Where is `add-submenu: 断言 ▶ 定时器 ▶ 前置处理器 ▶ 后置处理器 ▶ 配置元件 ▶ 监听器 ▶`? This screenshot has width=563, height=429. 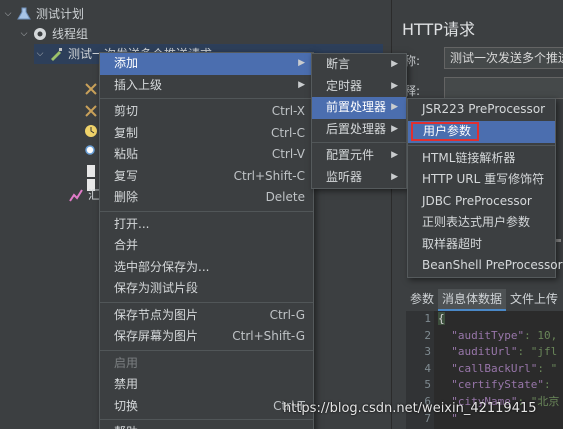 add-submenu: 断言 ▶ 定时器 ▶ 前置处理器 ▶ 后置处理器 ▶ 配置元件 ▶ 监听器 ▶ is located at coordinates (359, 121).